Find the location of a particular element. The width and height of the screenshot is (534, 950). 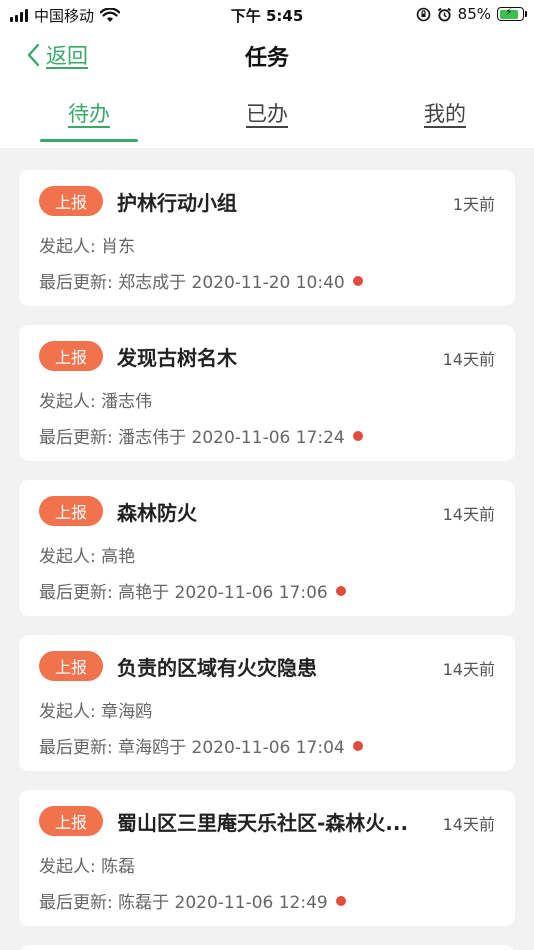

task-updated-row: 最后更新: 潘志伟于 2020-11-06 17:24 is located at coordinates (201, 435).